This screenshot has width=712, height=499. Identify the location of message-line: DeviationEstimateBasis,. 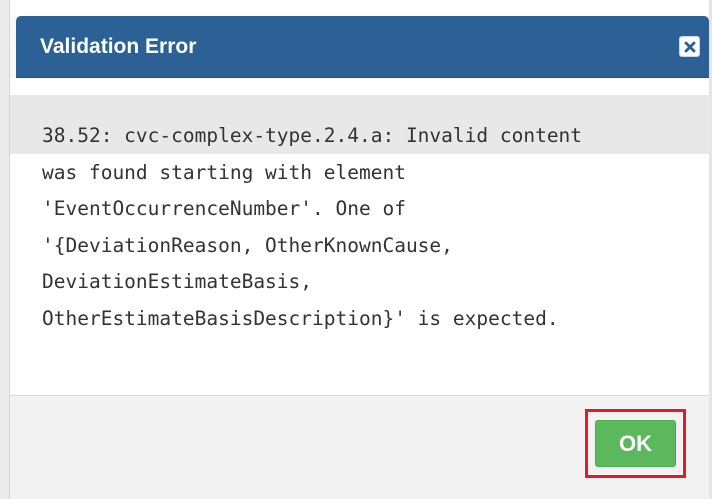
(177, 281).